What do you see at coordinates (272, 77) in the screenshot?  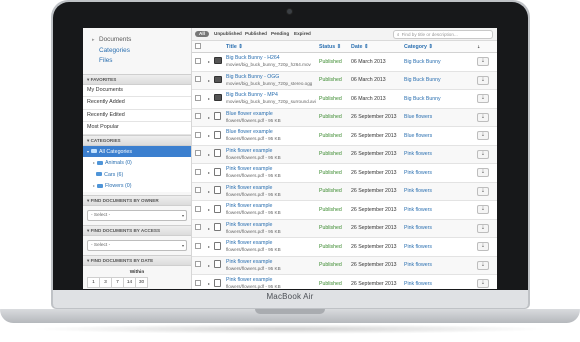 I see `document-title-link: Big Buck Bunny - OGG` at bounding box center [272, 77].